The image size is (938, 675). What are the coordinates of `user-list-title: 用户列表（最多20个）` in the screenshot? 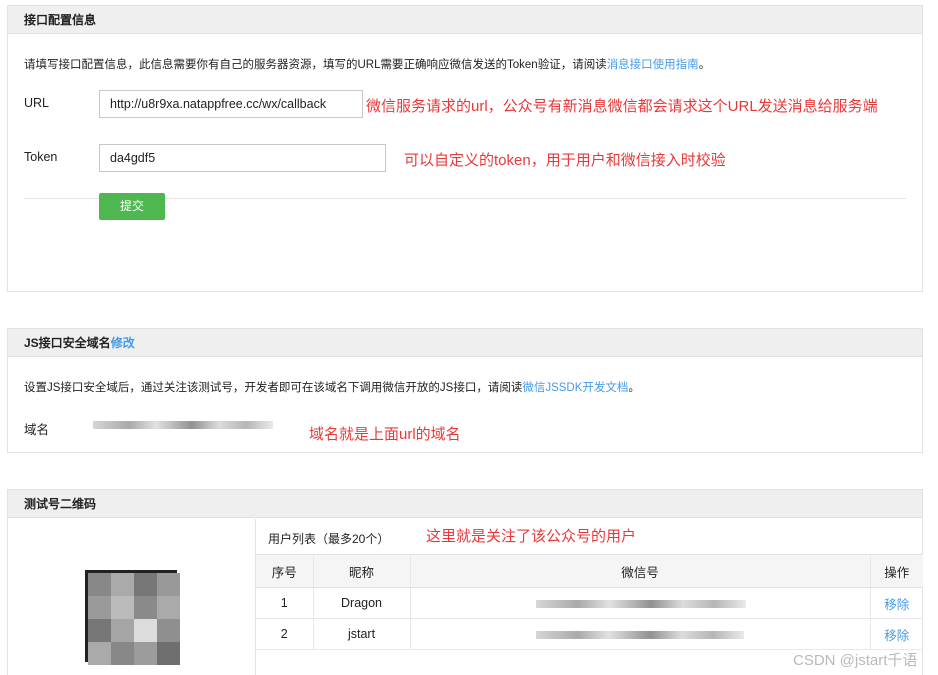 It's located at (329, 539).